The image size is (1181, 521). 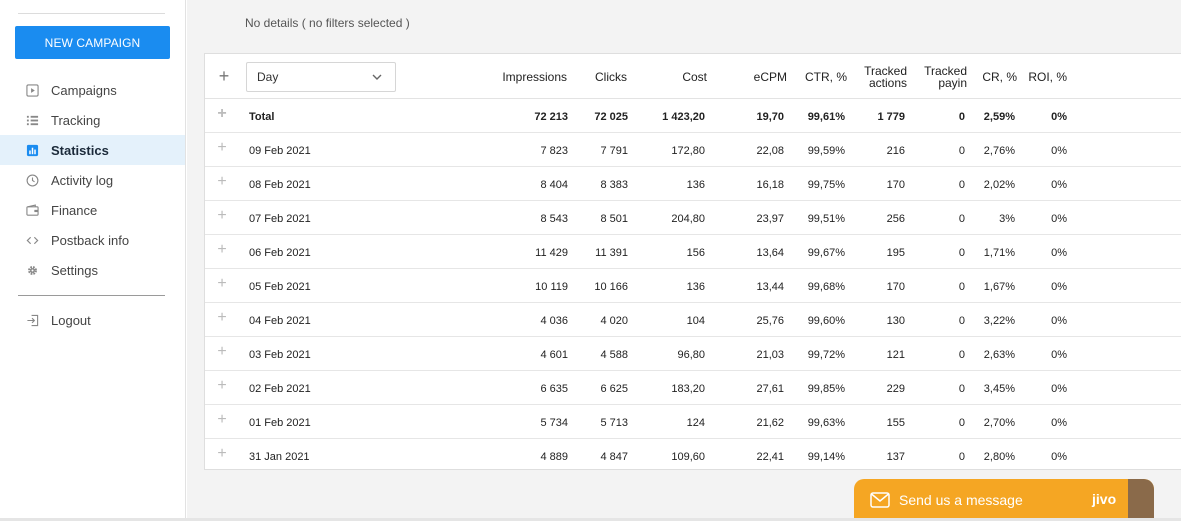 What do you see at coordinates (895, 423) in the screenshot?
I see `cell-tracked-actions: 155` at bounding box center [895, 423].